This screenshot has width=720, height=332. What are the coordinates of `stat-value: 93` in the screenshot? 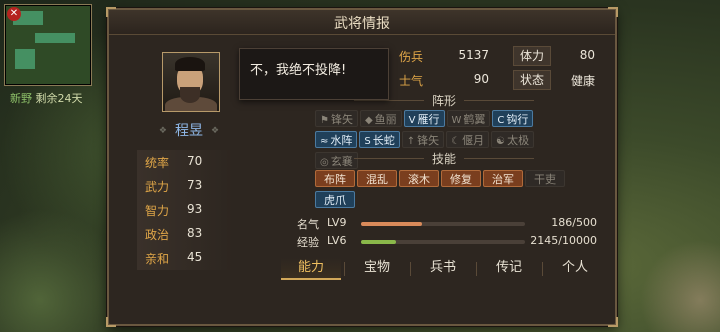 It's located at (195, 209).